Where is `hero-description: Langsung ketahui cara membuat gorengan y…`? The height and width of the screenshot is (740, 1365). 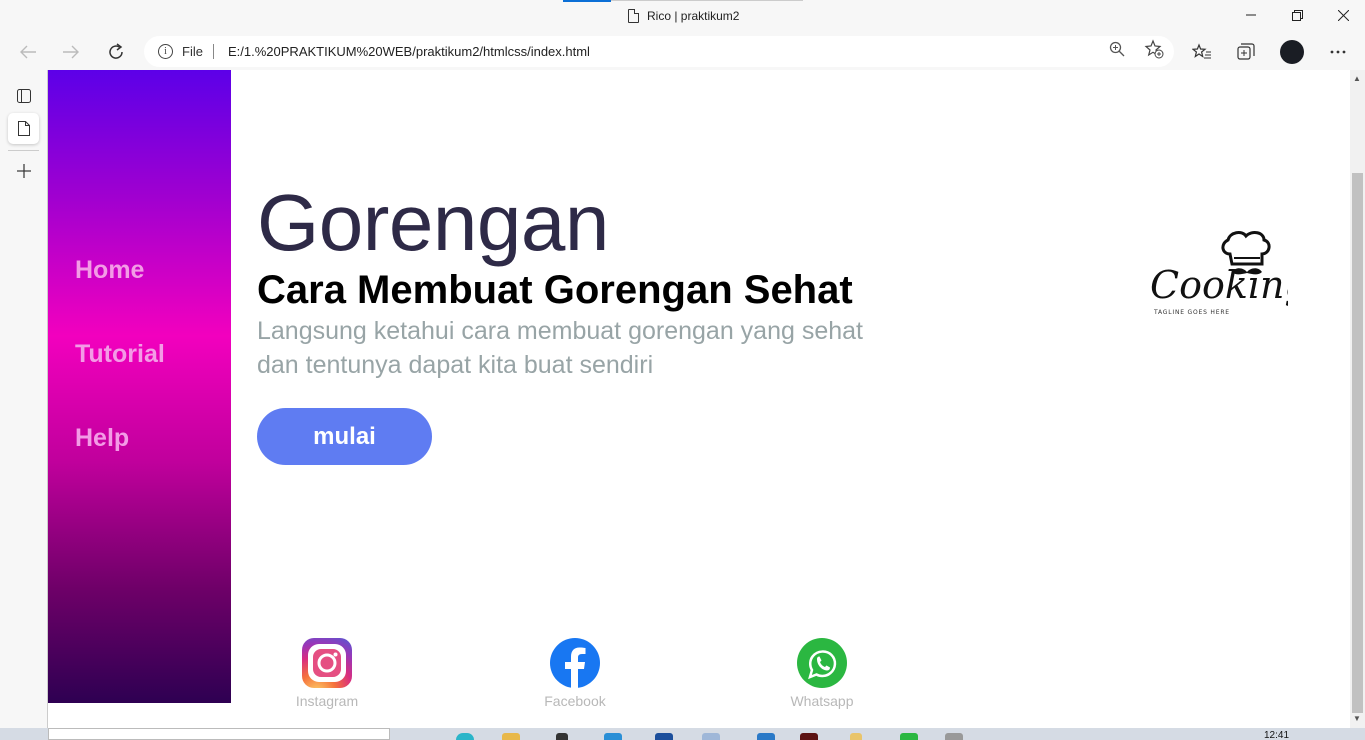
hero-description: Langsung ketahui cara membuat gorengan y… is located at coordinates (560, 348).